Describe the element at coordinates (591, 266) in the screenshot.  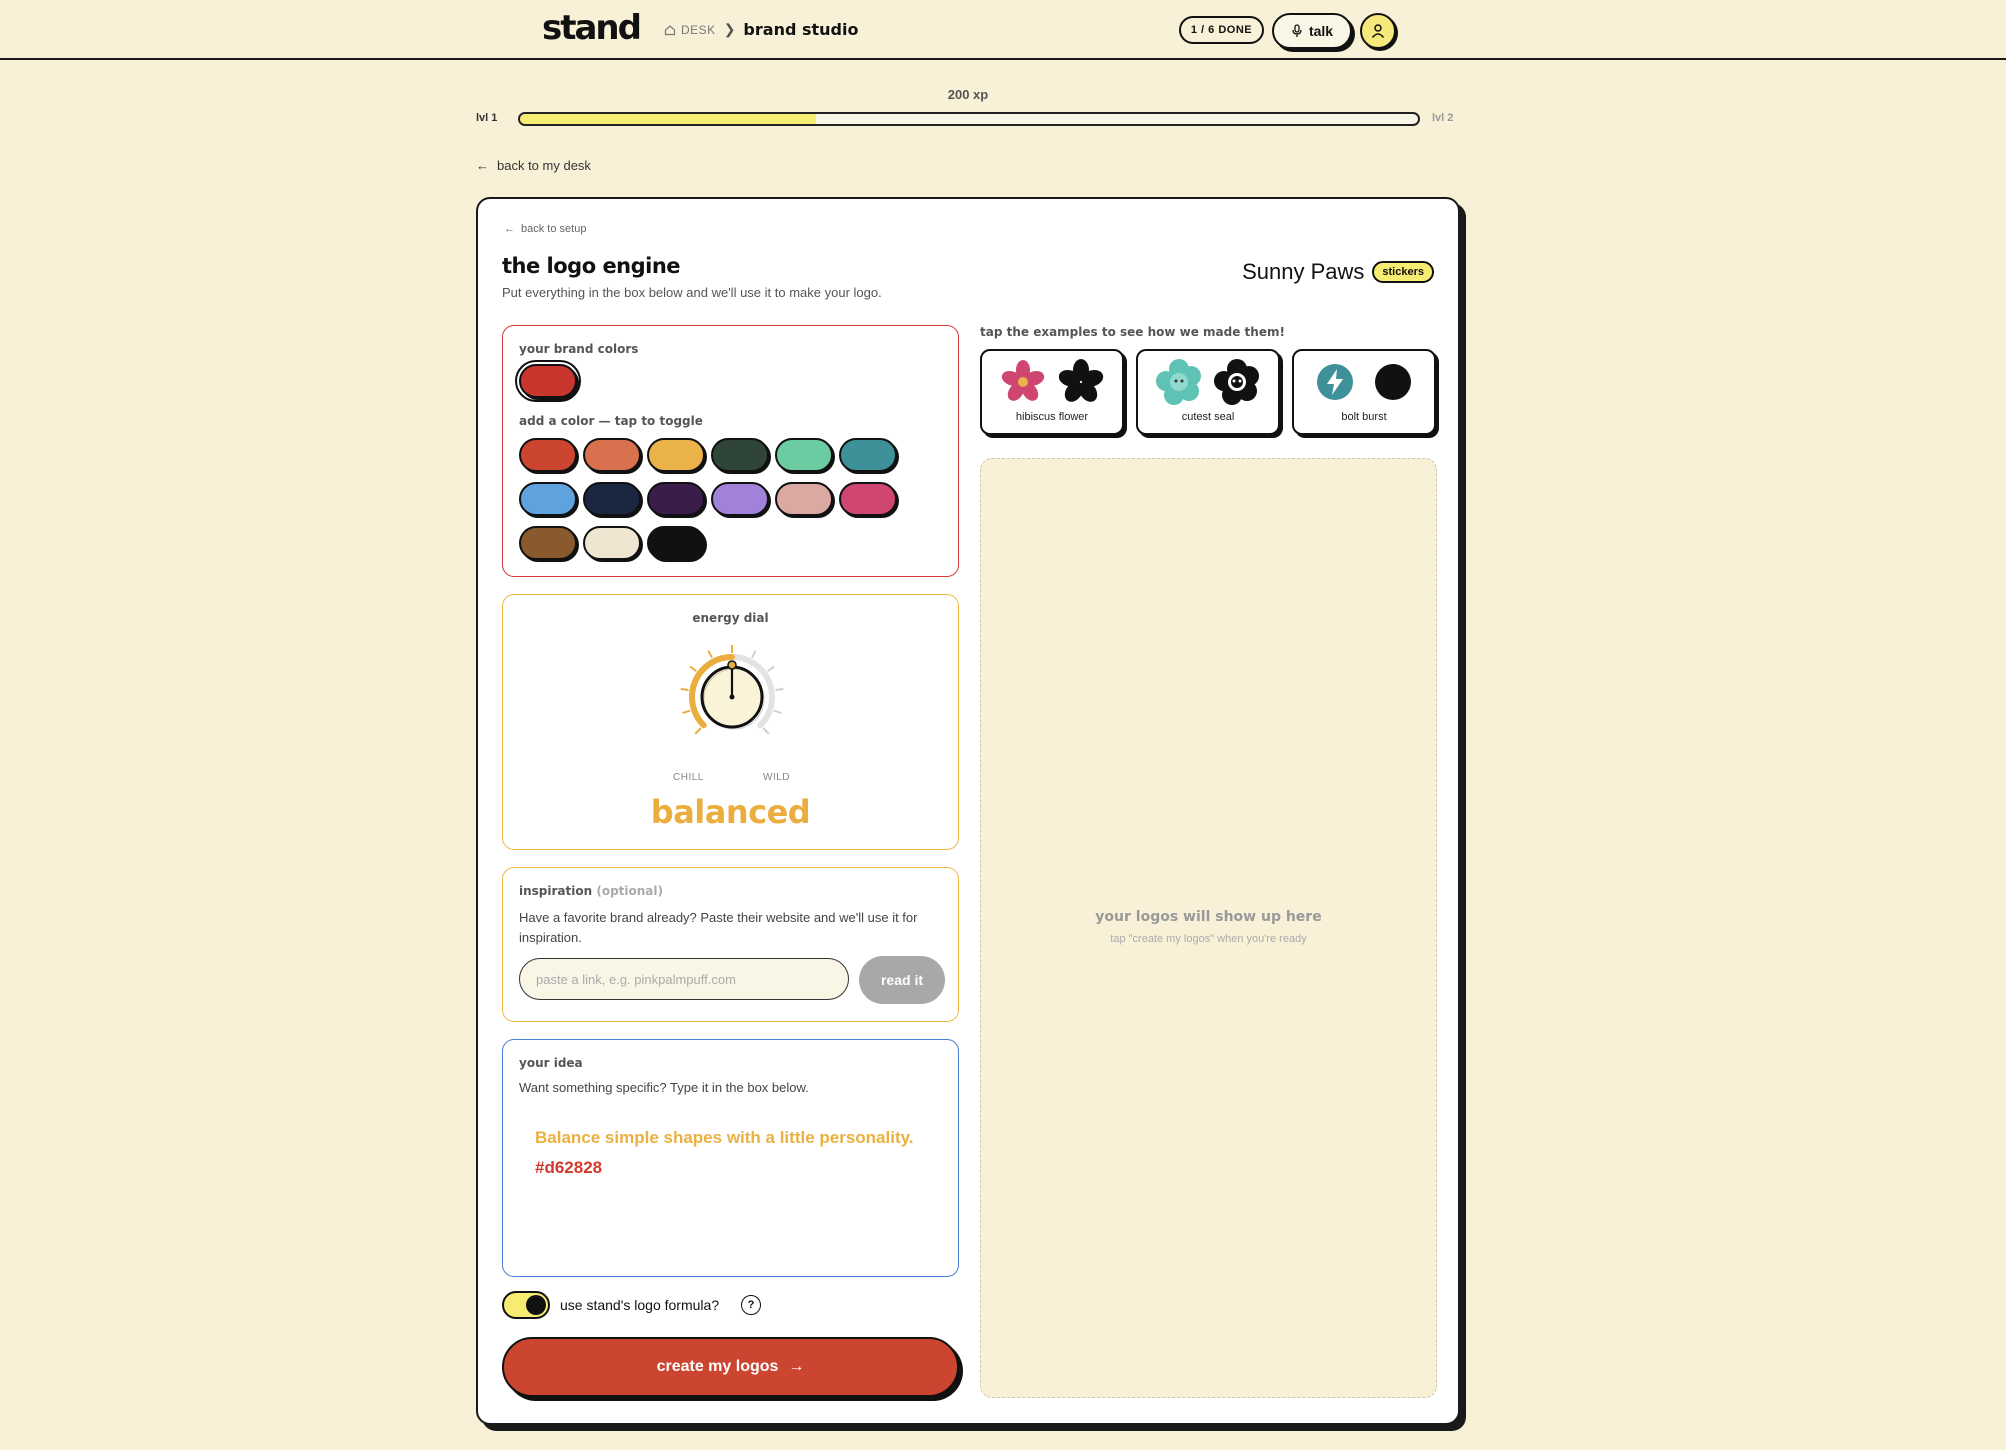
I see `page-title: the logo engine` at that location.